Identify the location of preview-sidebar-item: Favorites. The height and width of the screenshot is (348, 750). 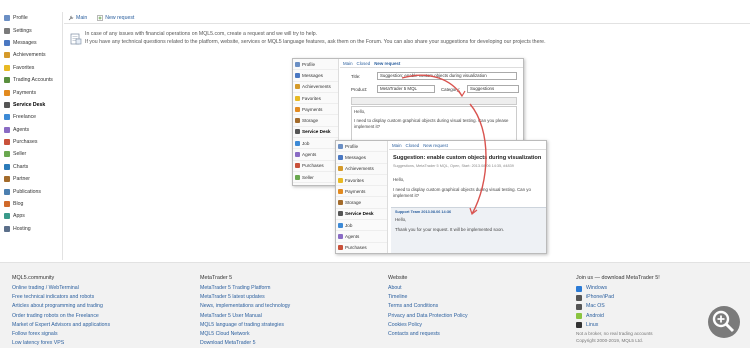
(361, 181).